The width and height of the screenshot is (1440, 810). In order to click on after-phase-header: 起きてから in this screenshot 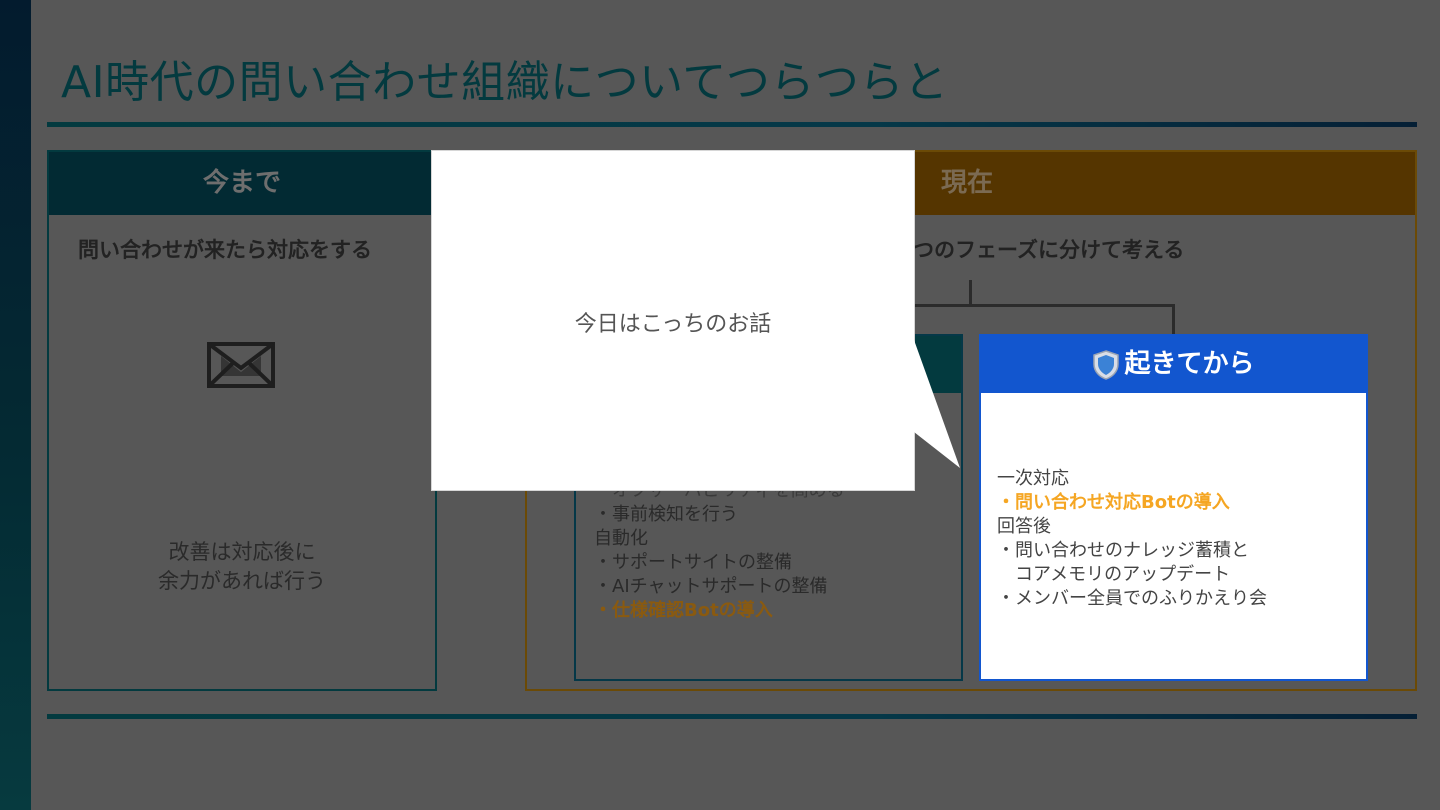, I will do `click(1173, 364)`.